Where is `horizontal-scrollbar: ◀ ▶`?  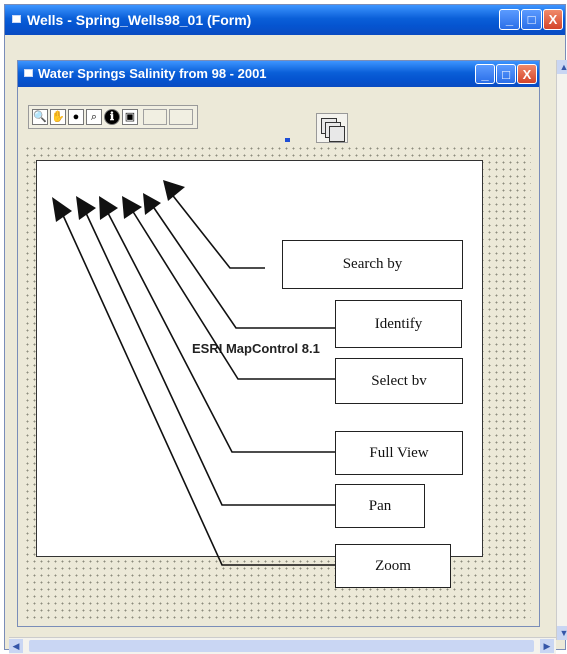 horizontal-scrollbar: ◀ ▶ is located at coordinates (282, 645).